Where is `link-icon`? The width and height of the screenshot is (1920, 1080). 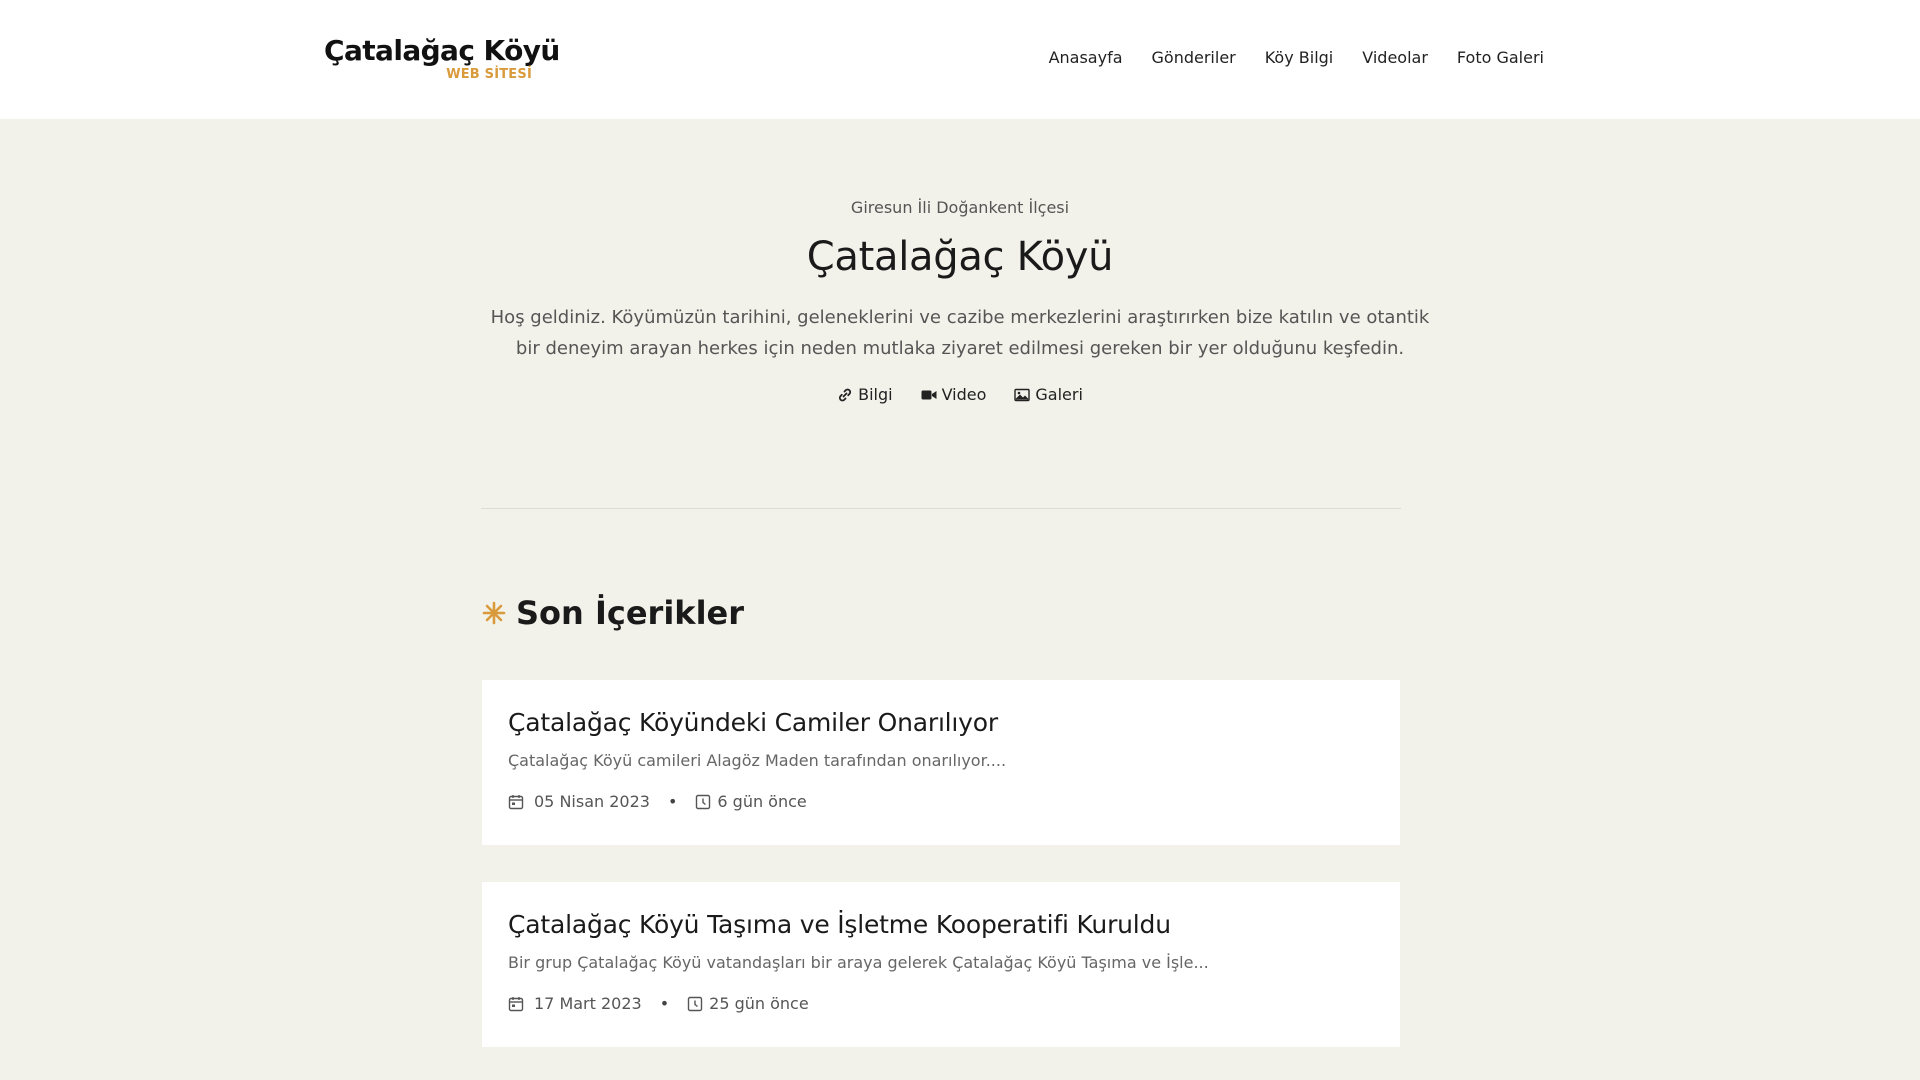 link-icon is located at coordinates (845, 394).